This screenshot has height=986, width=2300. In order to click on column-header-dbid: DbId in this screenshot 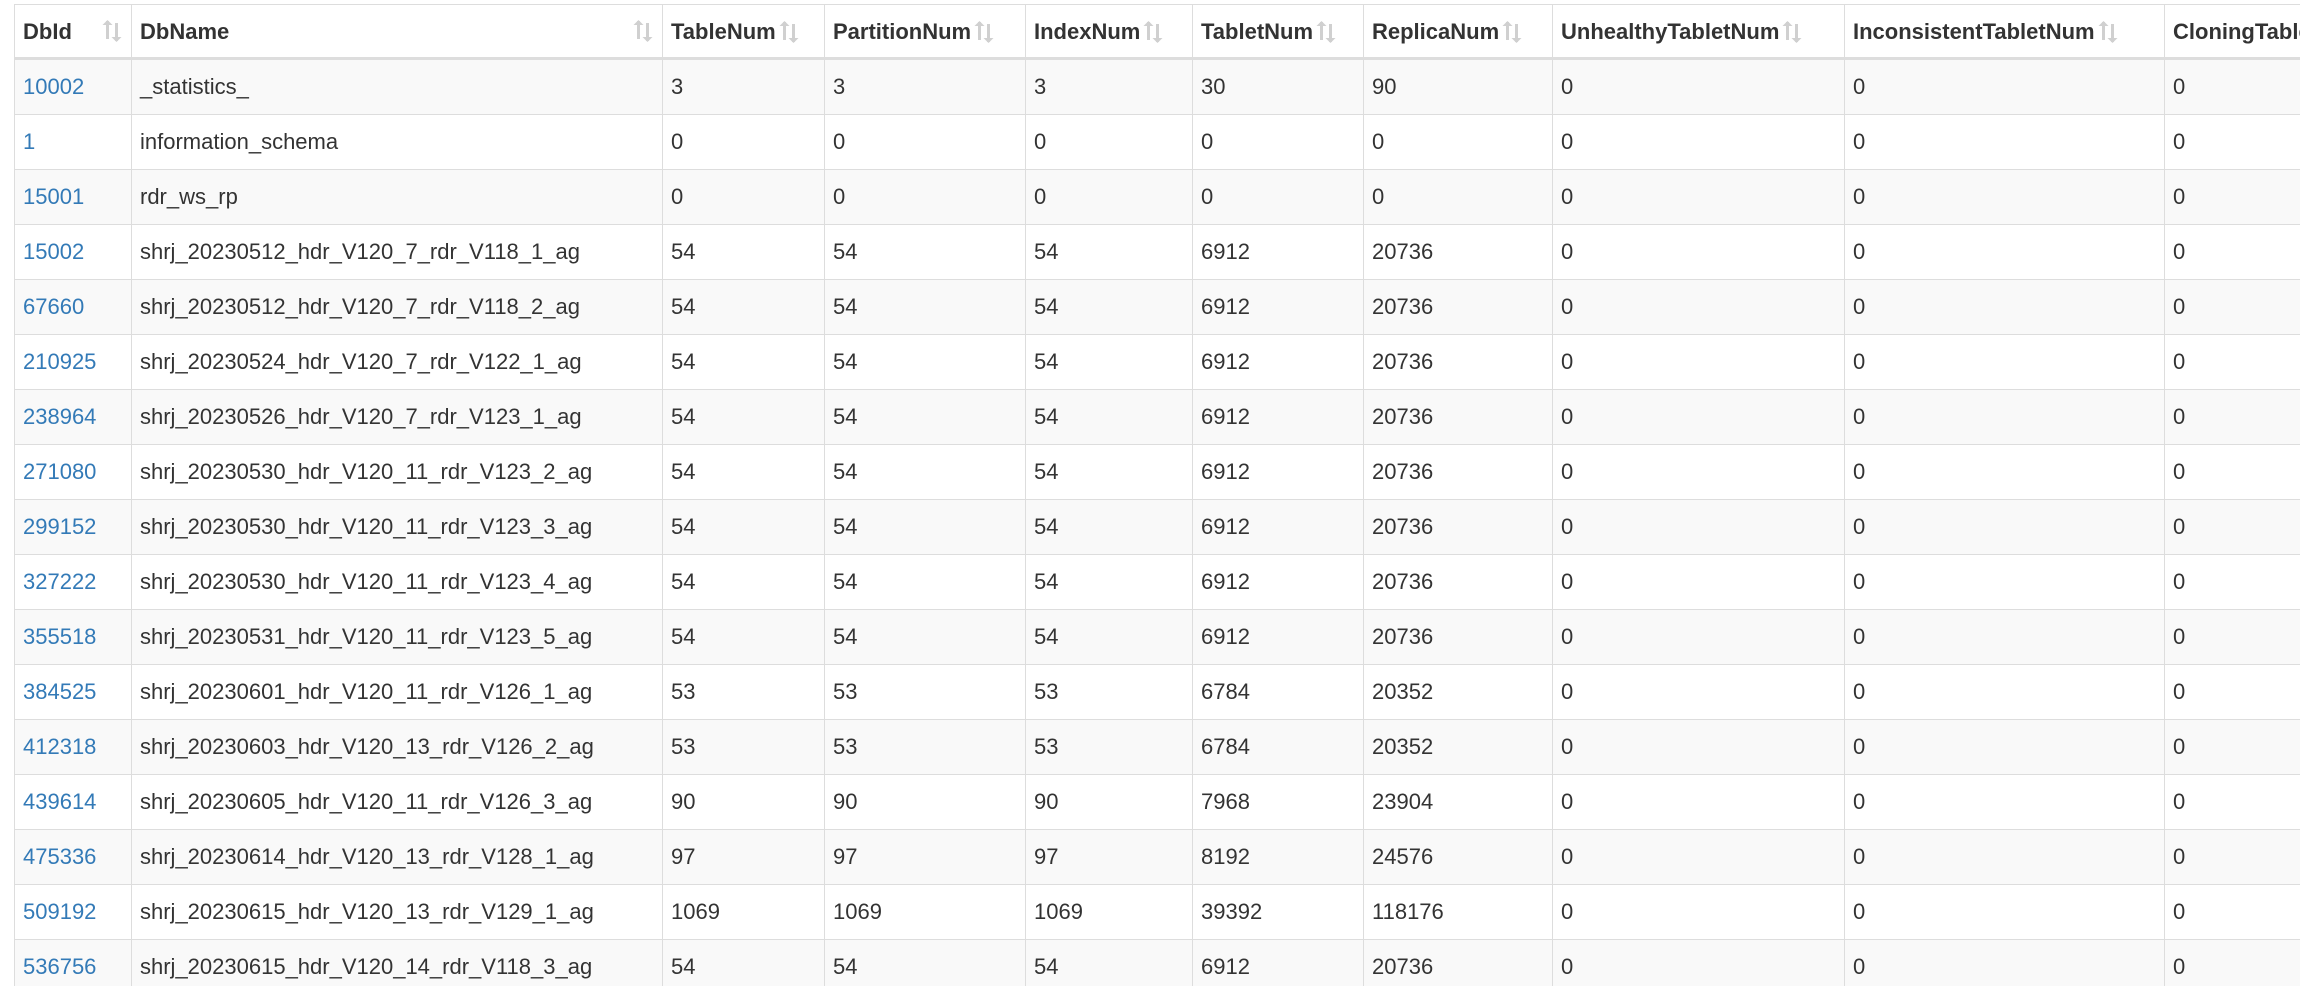, I will do `click(73, 32)`.